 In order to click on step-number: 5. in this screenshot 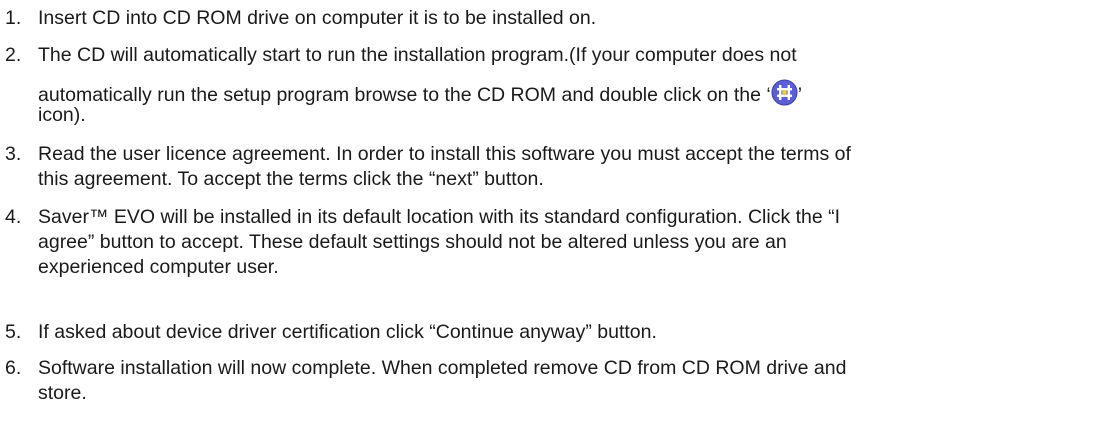, I will do `click(13, 332)`.